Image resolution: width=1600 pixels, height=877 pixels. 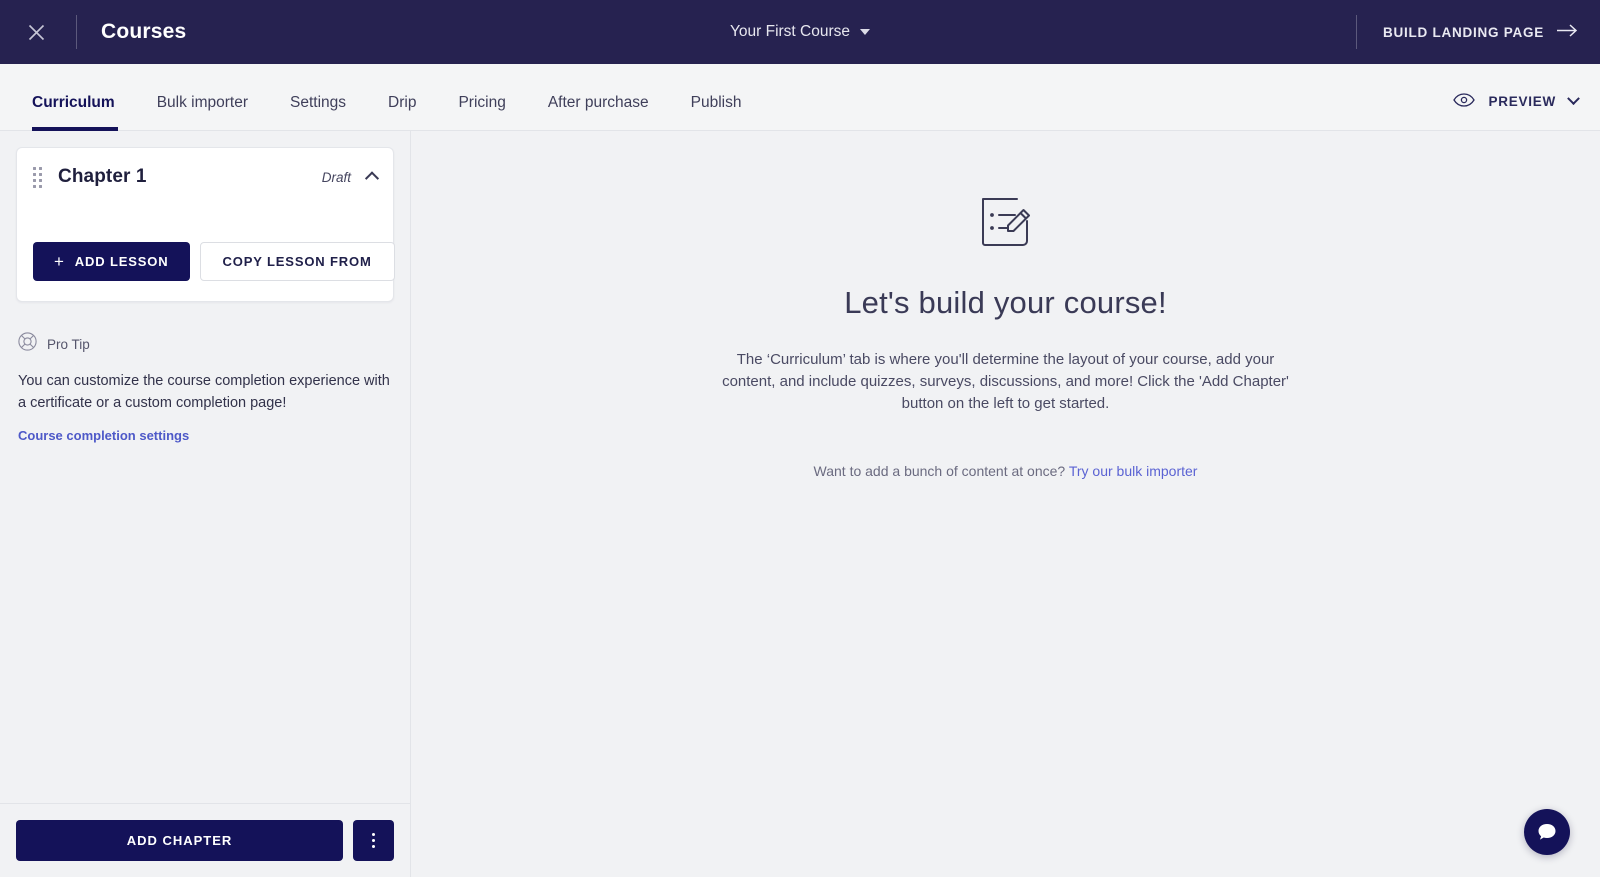 I want to click on chapter-meta: Draft, so click(x=350, y=177).